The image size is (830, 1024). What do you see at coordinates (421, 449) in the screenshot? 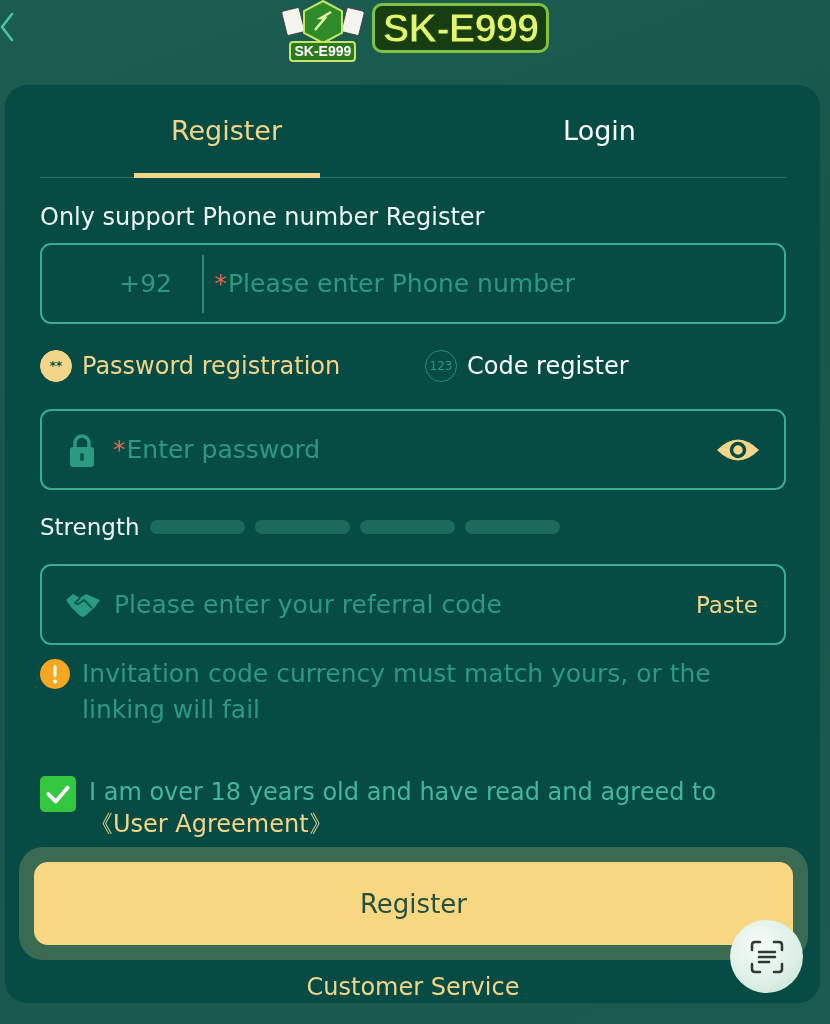
I see `password-input: Enter password` at bounding box center [421, 449].